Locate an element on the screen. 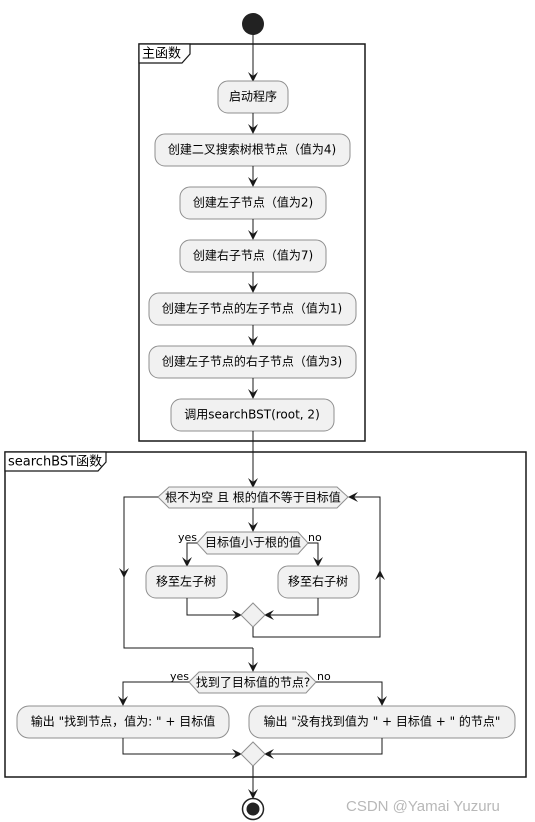 Image resolution: width=535 pixels, height=822 pixels. inner-no-label: no is located at coordinates (315, 537).